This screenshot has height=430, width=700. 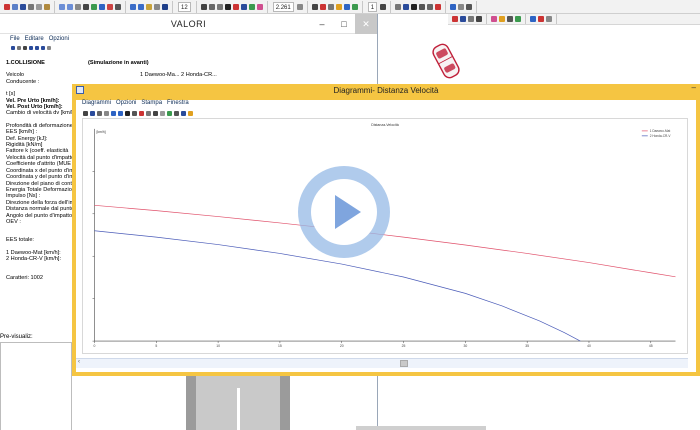 I want to click on dropdown-icon, so click(x=299, y=6).